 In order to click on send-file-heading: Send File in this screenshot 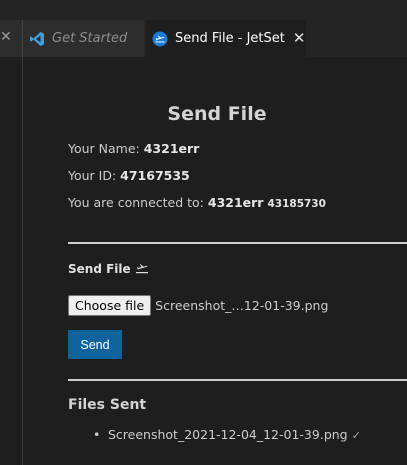, I will do `click(108, 269)`.